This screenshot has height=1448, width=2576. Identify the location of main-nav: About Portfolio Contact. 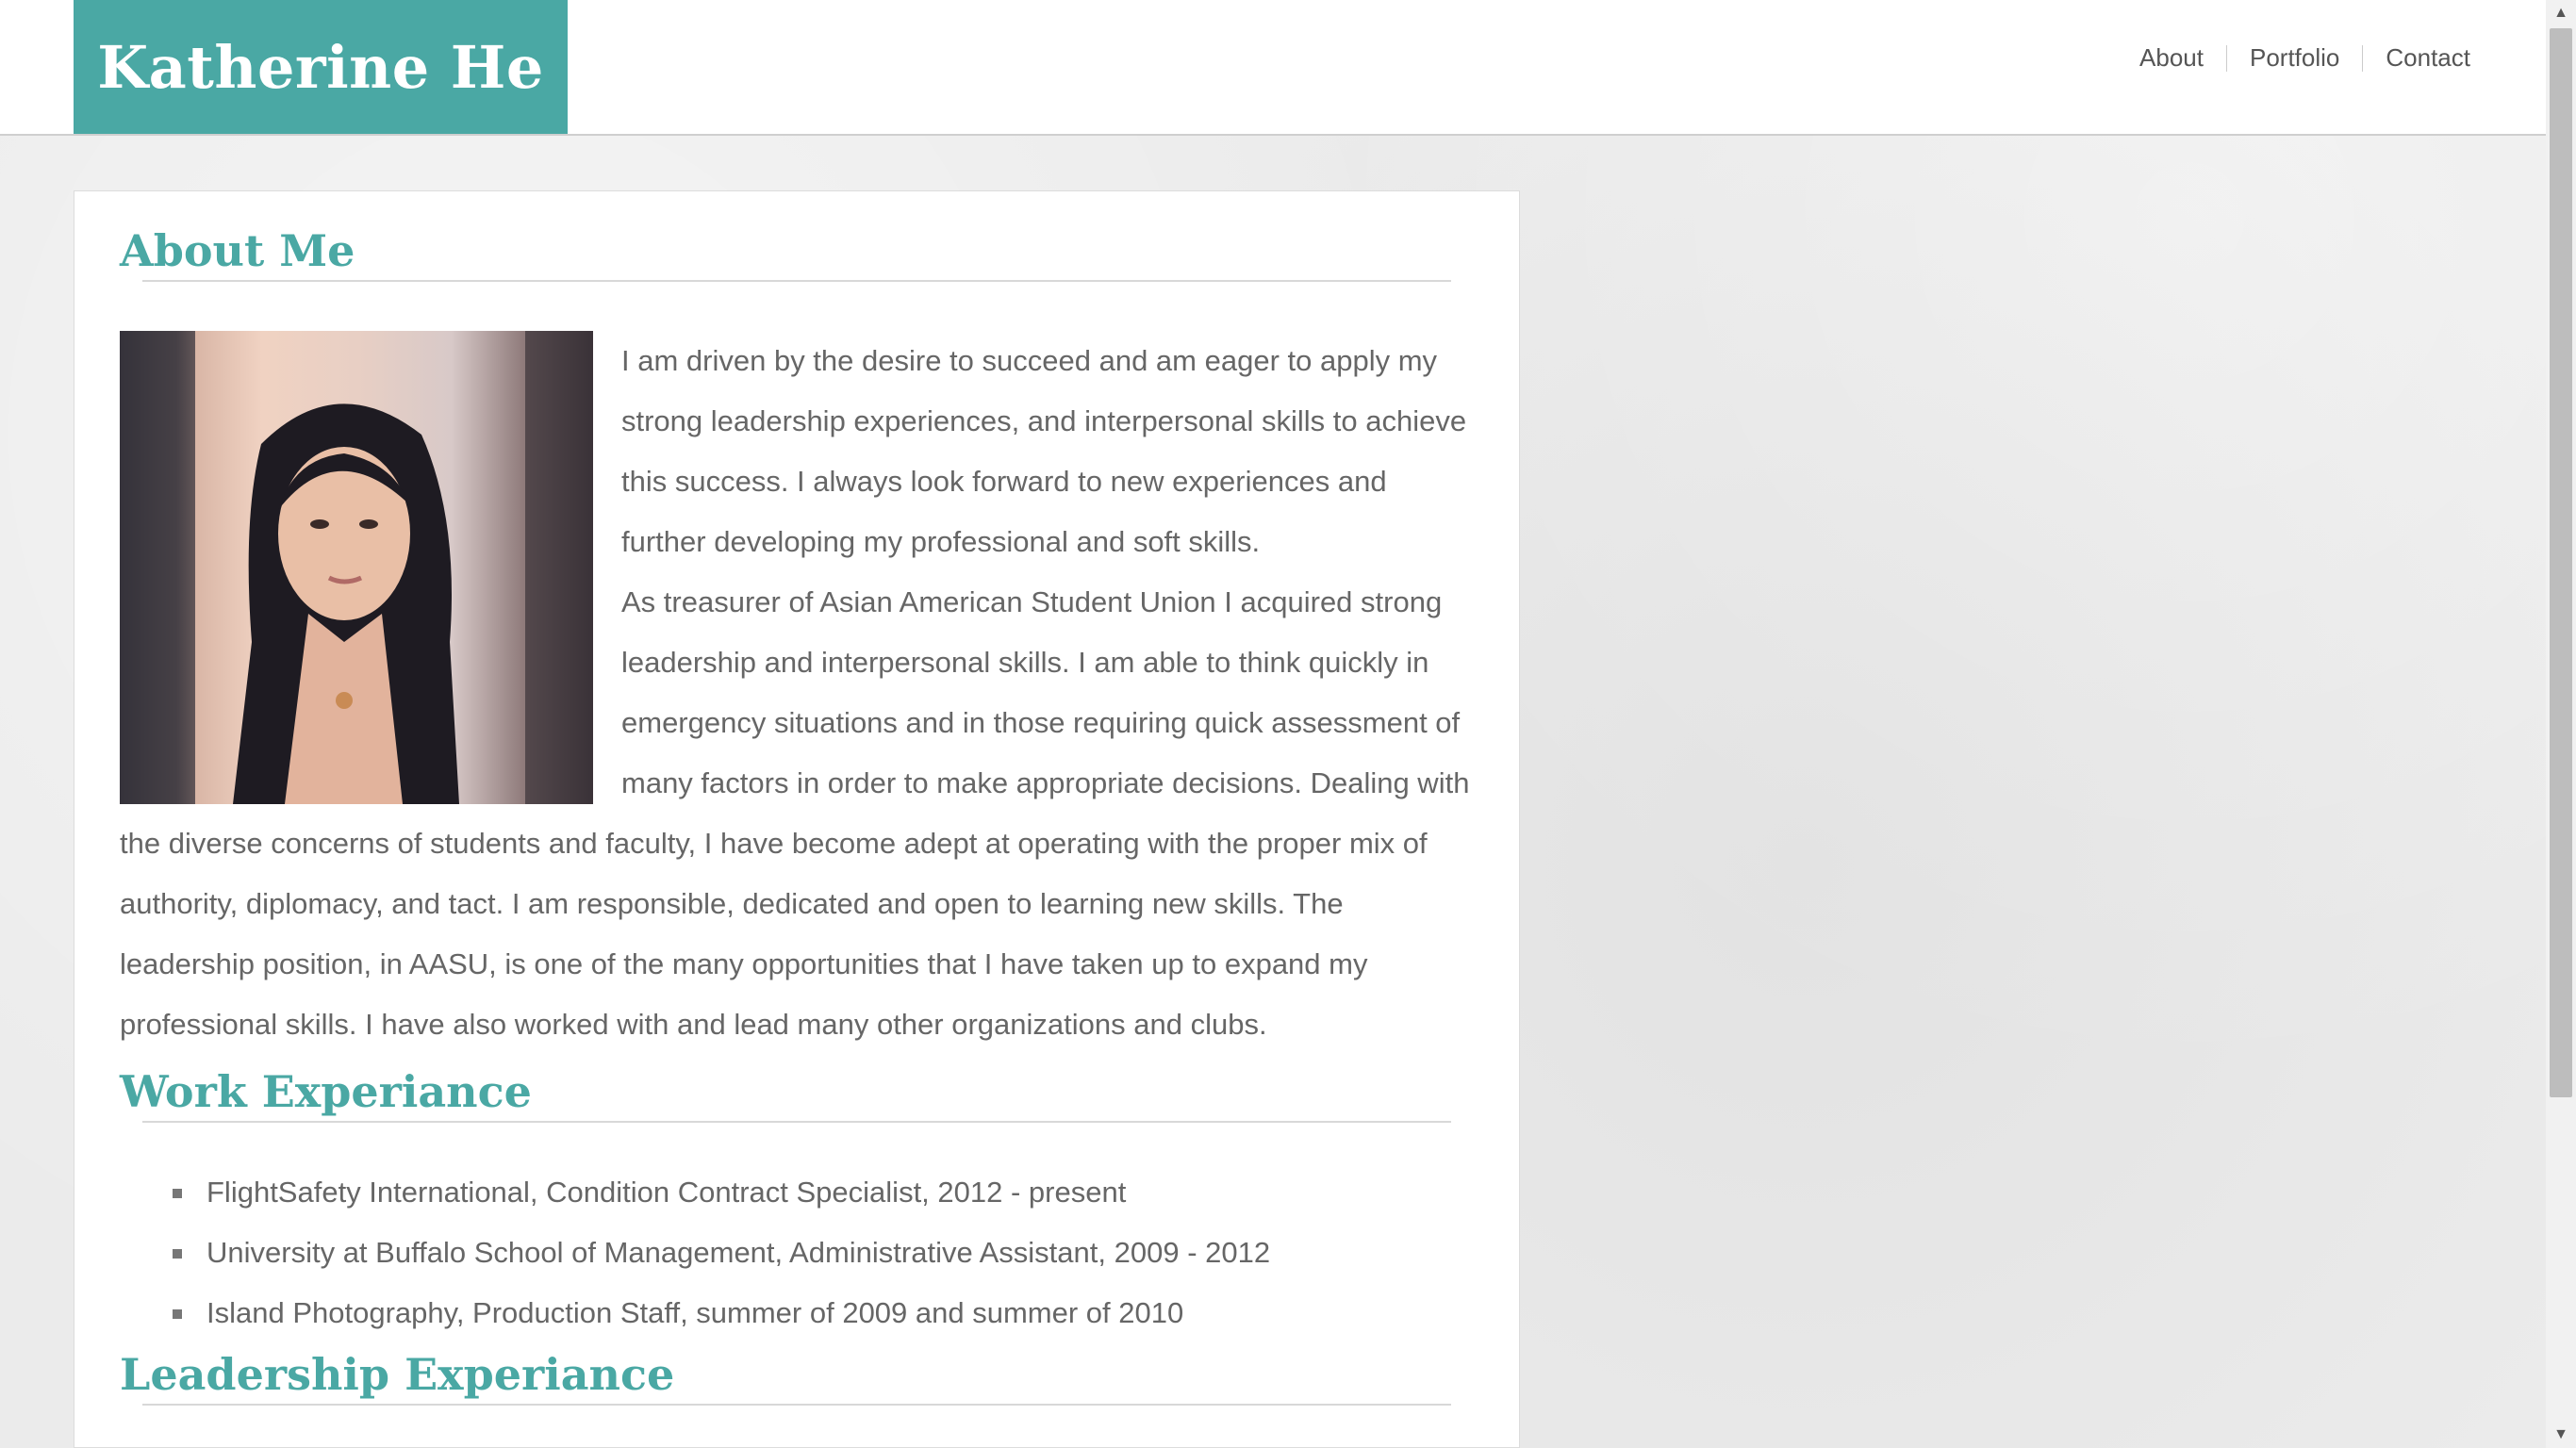
(2304, 58).